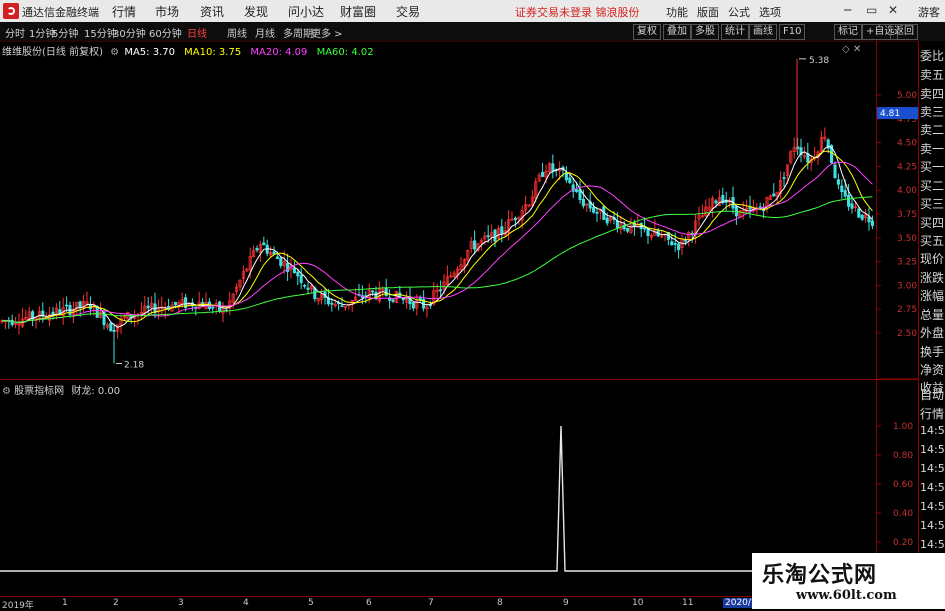 Image resolution: width=945 pixels, height=611 pixels. I want to click on f10-button: F10, so click(792, 32).